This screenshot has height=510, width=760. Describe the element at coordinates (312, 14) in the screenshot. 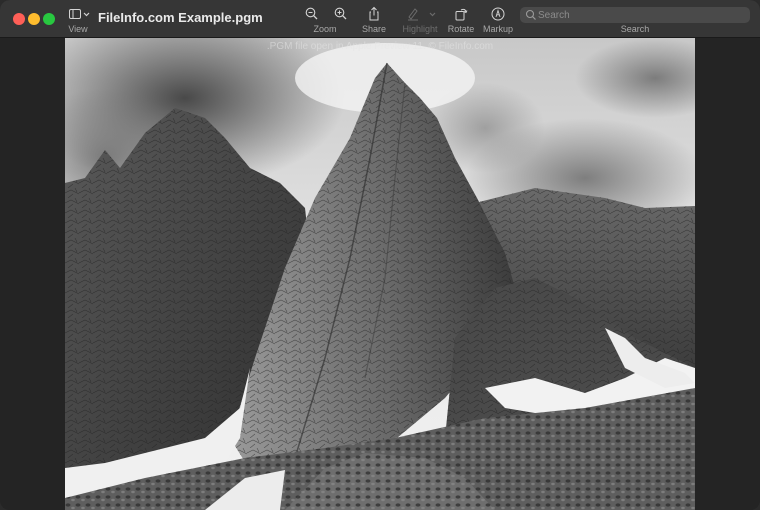

I see `zoom-out-icon` at that location.